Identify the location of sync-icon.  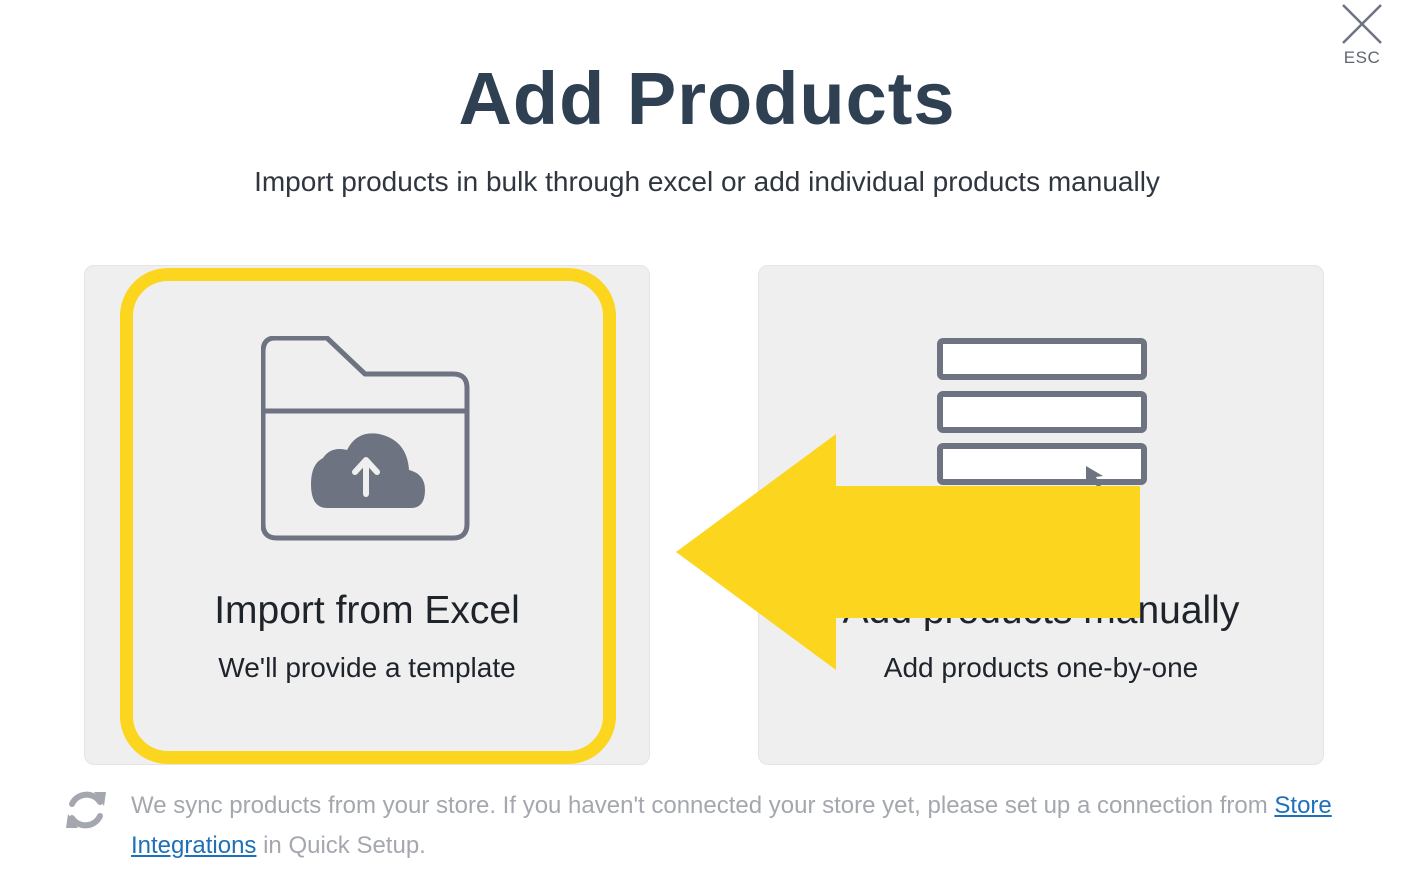
(86, 810).